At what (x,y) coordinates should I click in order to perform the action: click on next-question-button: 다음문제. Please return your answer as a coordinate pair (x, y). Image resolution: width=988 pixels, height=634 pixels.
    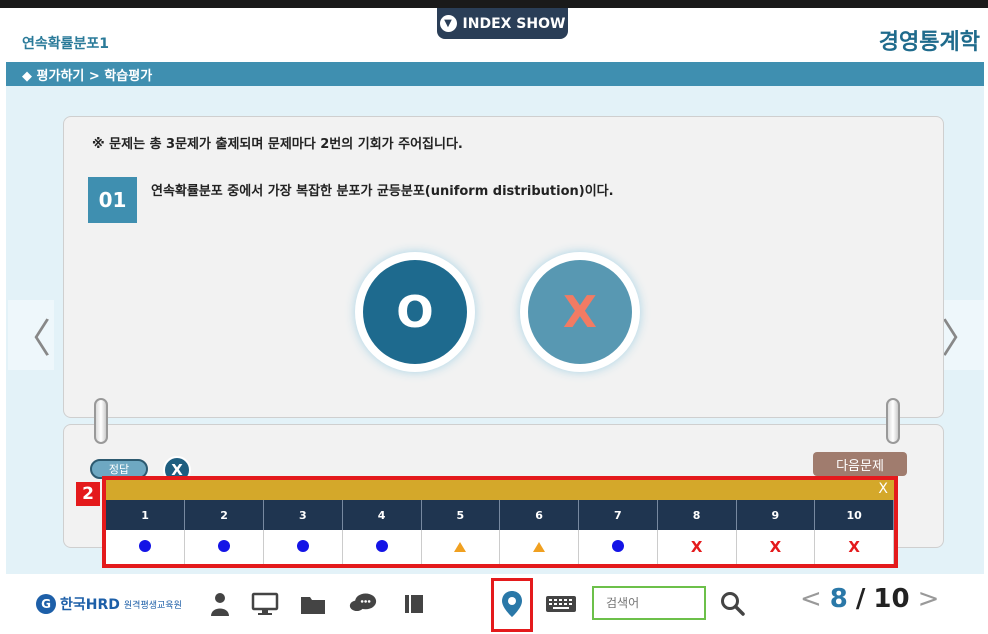
    Looking at the image, I should click on (860, 464).